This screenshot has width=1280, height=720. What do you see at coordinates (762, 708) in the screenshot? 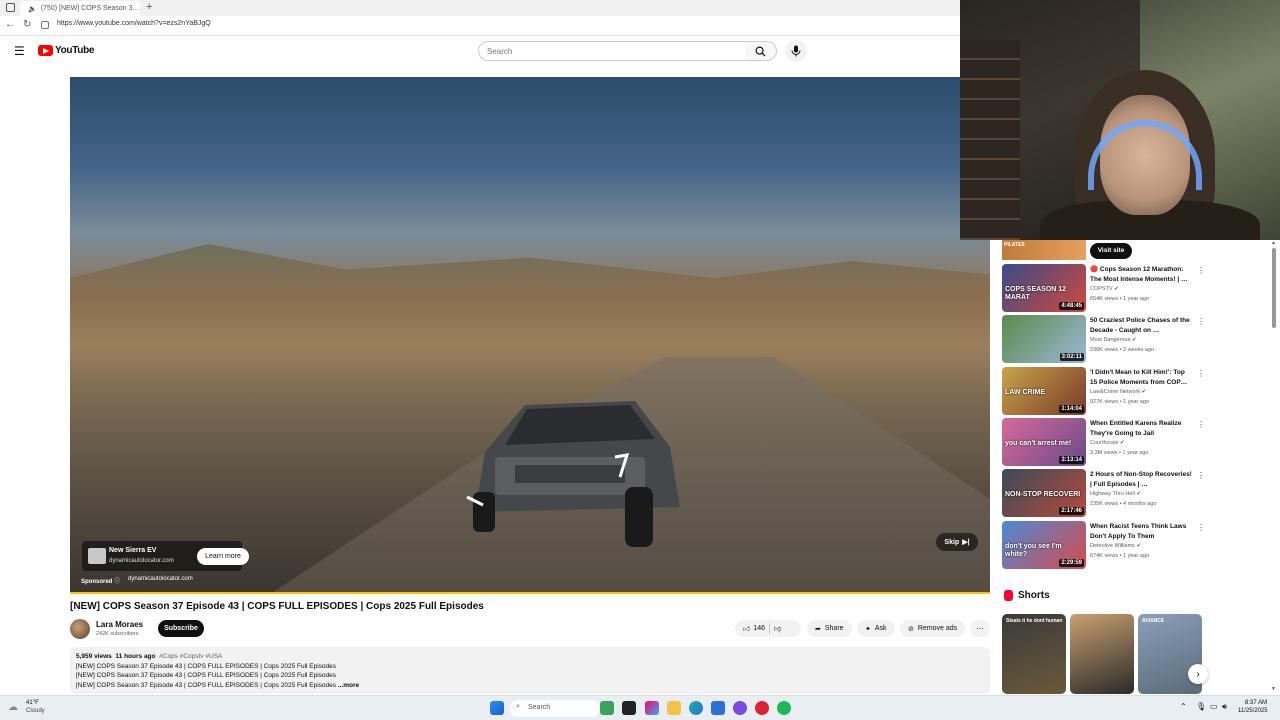
I see `app-icon` at bounding box center [762, 708].